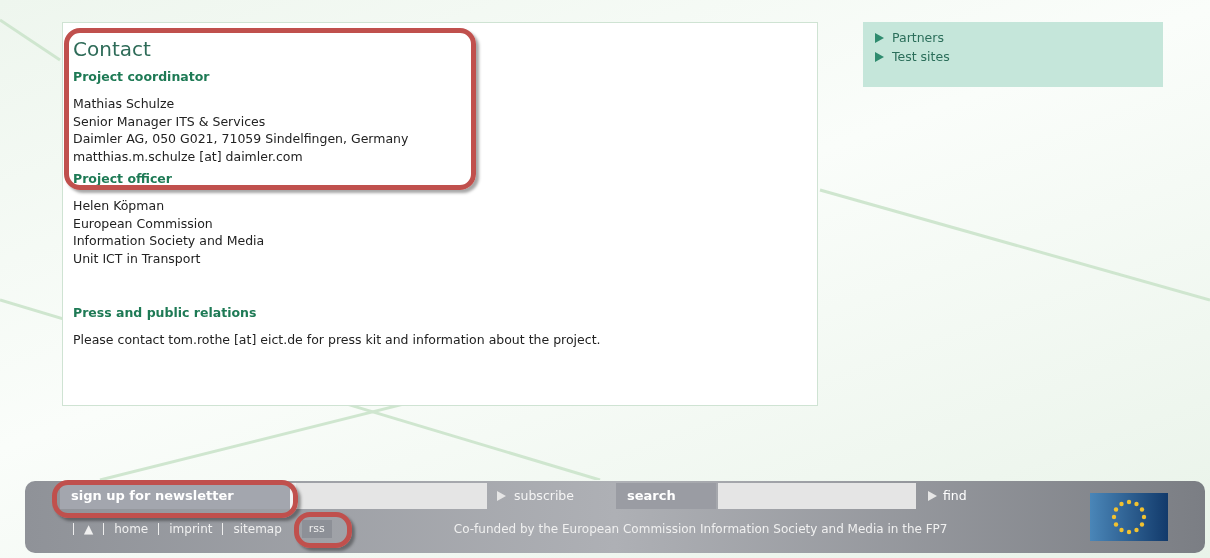 The image size is (1210, 558). Describe the element at coordinates (112, 49) in the screenshot. I see `page-title: Contact` at that location.